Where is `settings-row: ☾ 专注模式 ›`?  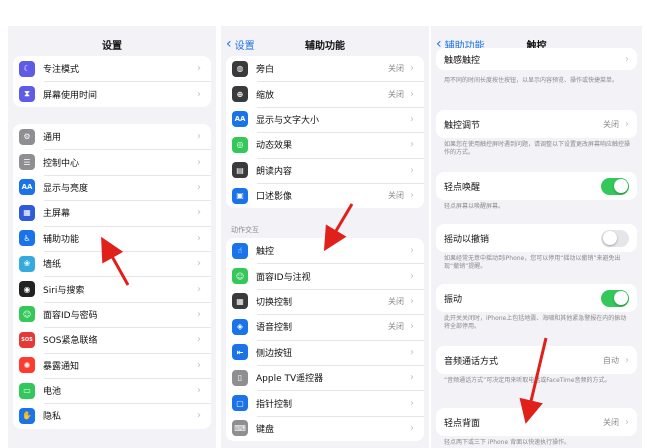
settings-row: ☾ 专注模式 › is located at coordinates (112, 68).